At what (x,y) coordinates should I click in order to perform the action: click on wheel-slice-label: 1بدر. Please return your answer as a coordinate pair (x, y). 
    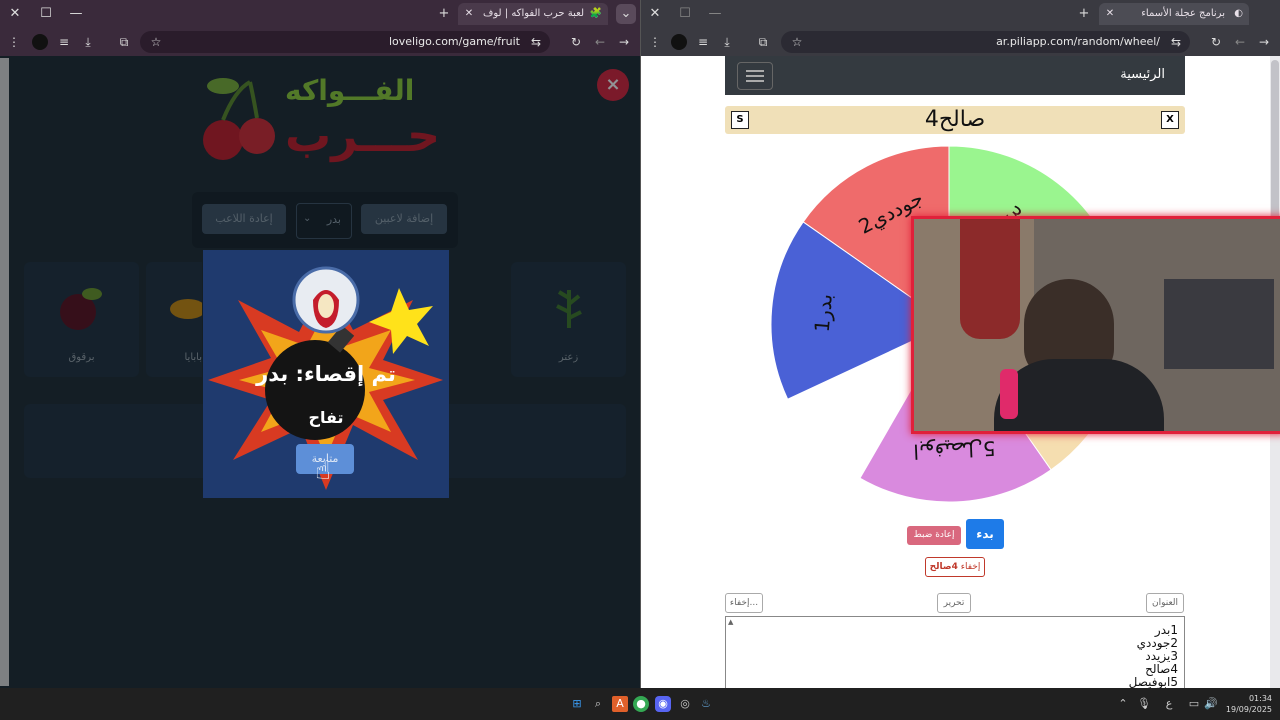
    Looking at the image, I should click on (823, 313).